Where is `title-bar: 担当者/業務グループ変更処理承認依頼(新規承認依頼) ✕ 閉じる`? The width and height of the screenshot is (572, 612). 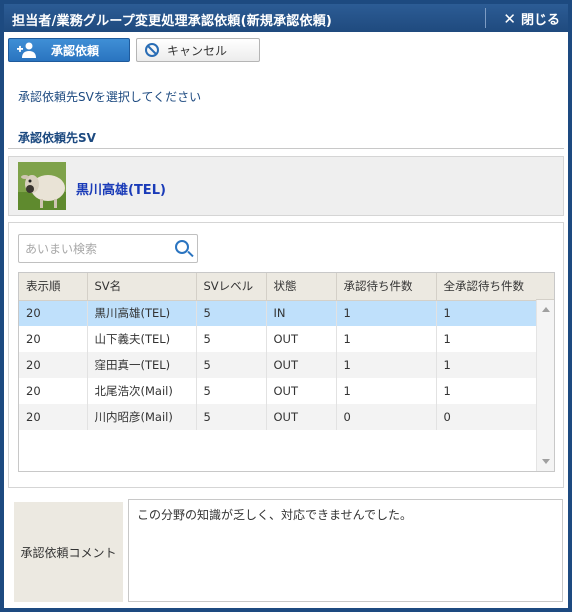
title-bar: 担当者/業務グループ変更処理承認依頼(新規承認依頼) ✕ 閉じる is located at coordinates (286, 18).